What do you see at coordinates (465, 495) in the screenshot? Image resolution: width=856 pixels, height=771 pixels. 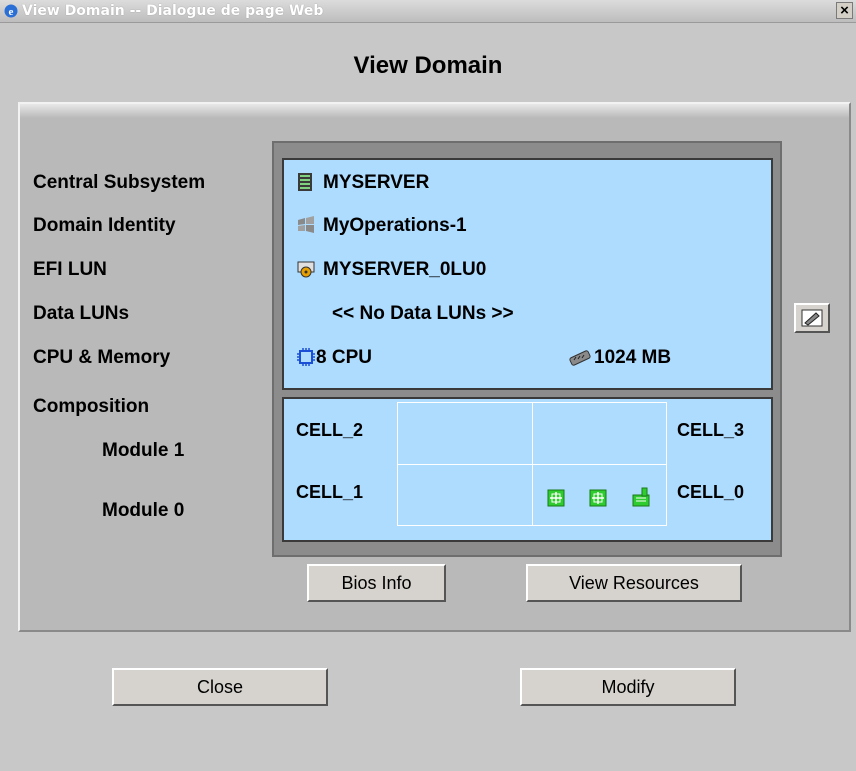 I see `cell-1-slot` at bounding box center [465, 495].